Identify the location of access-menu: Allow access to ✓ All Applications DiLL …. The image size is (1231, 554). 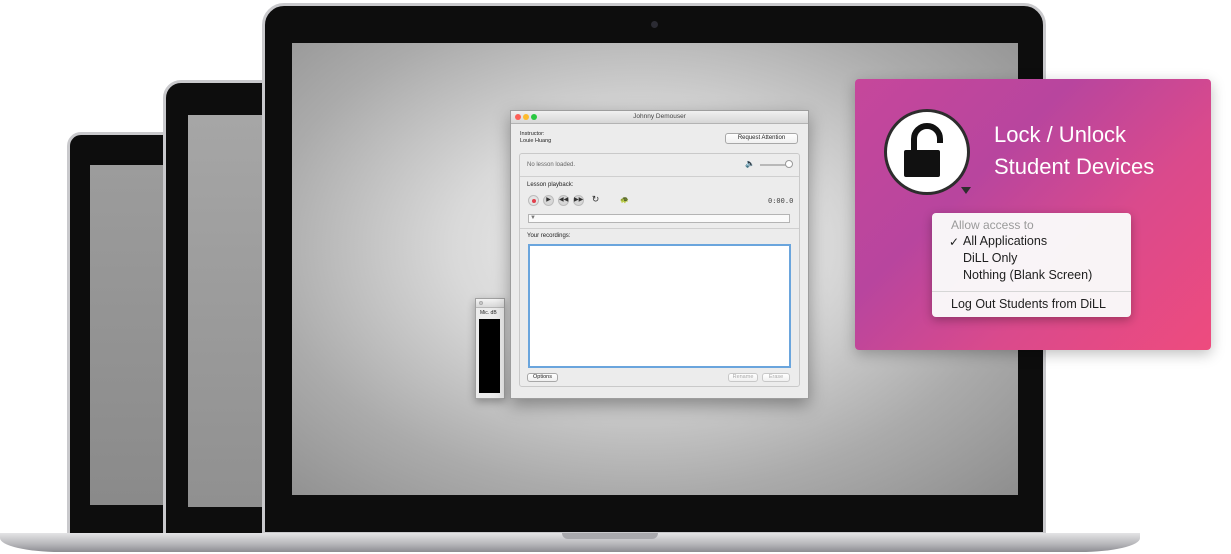
(1031, 265).